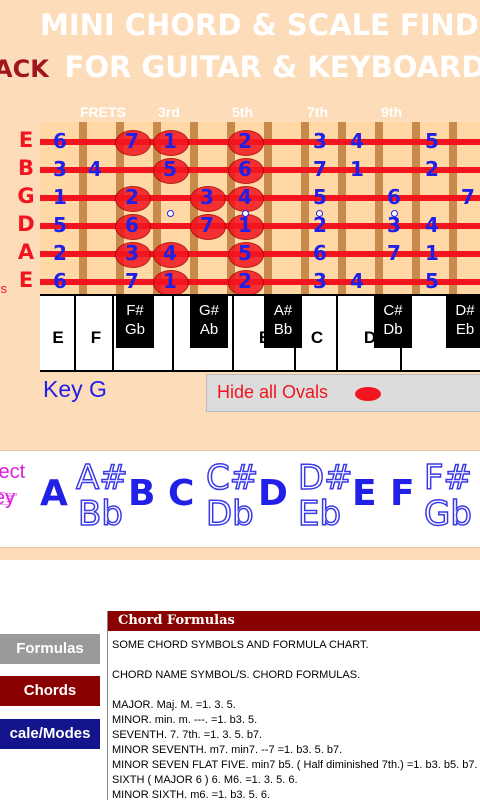 Image resolution: width=480 pixels, height=801 pixels. I want to click on pointing-hand-icon: ☞, so click(10, 498).